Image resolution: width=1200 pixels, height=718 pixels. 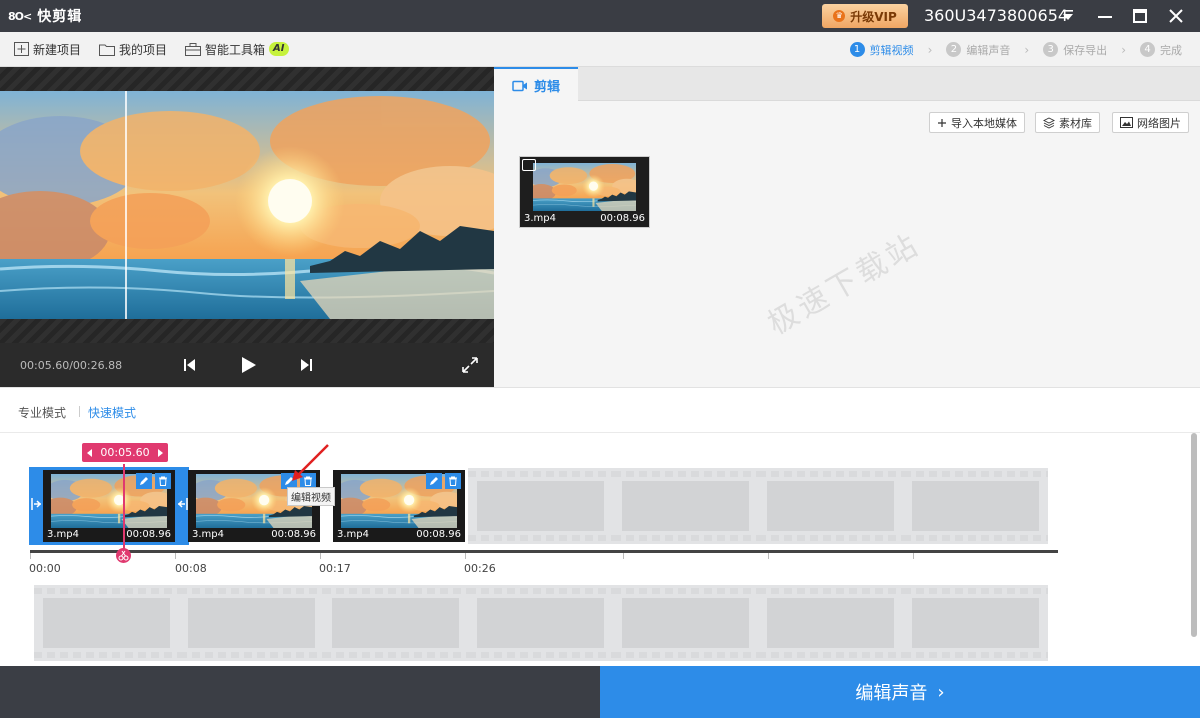 I want to click on footer-left-area, so click(x=300, y=692).